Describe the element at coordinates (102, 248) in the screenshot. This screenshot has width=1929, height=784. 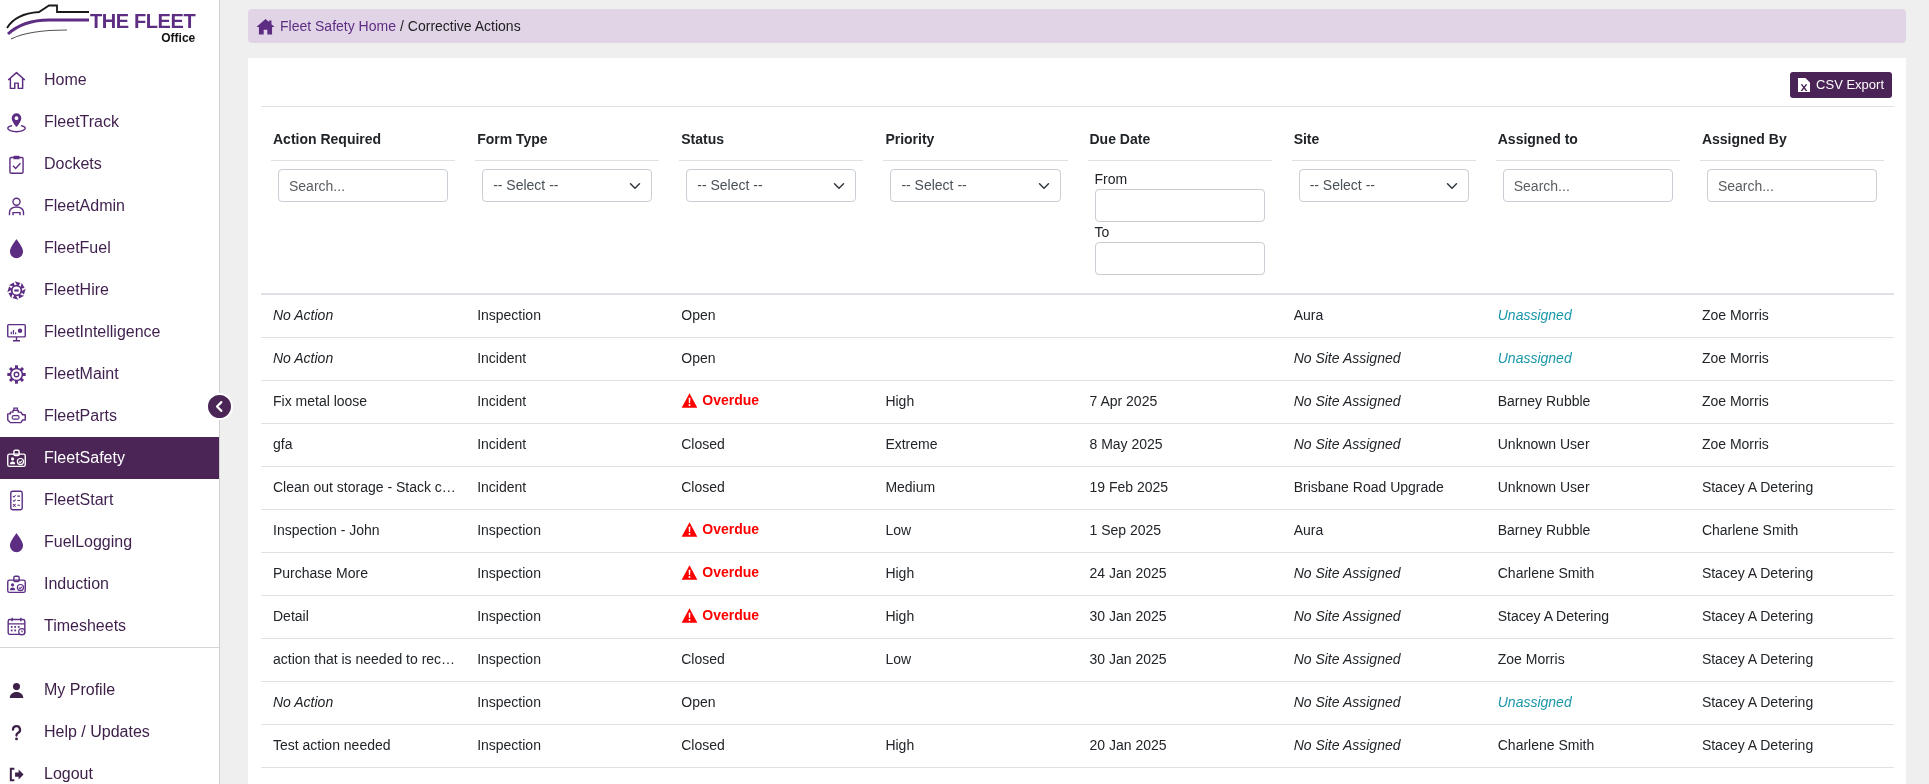
I see `sidebar-link: FleetFuel` at that location.